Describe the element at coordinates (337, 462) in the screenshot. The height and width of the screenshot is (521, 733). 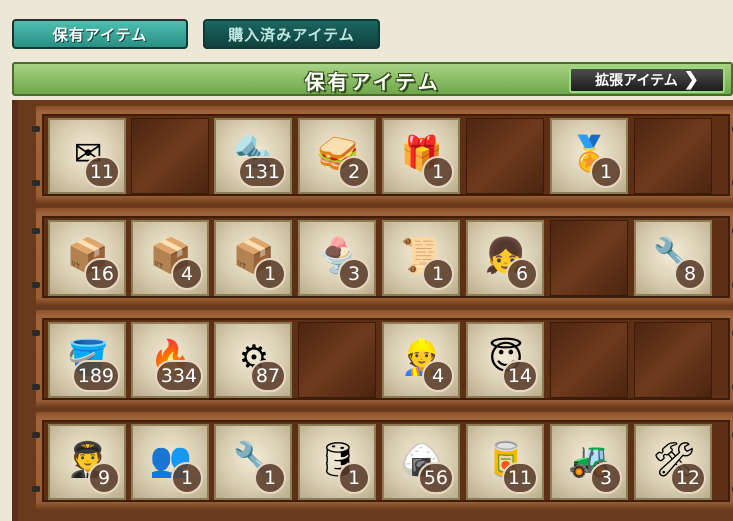
I see `item-slot: 🛢 1` at that location.